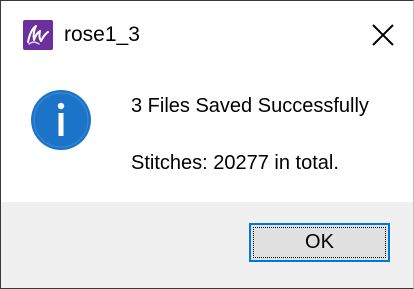 Image resolution: width=414 pixels, height=289 pixels. What do you see at coordinates (38, 35) in the screenshot?
I see `app-logo-icon` at bounding box center [38, 35].